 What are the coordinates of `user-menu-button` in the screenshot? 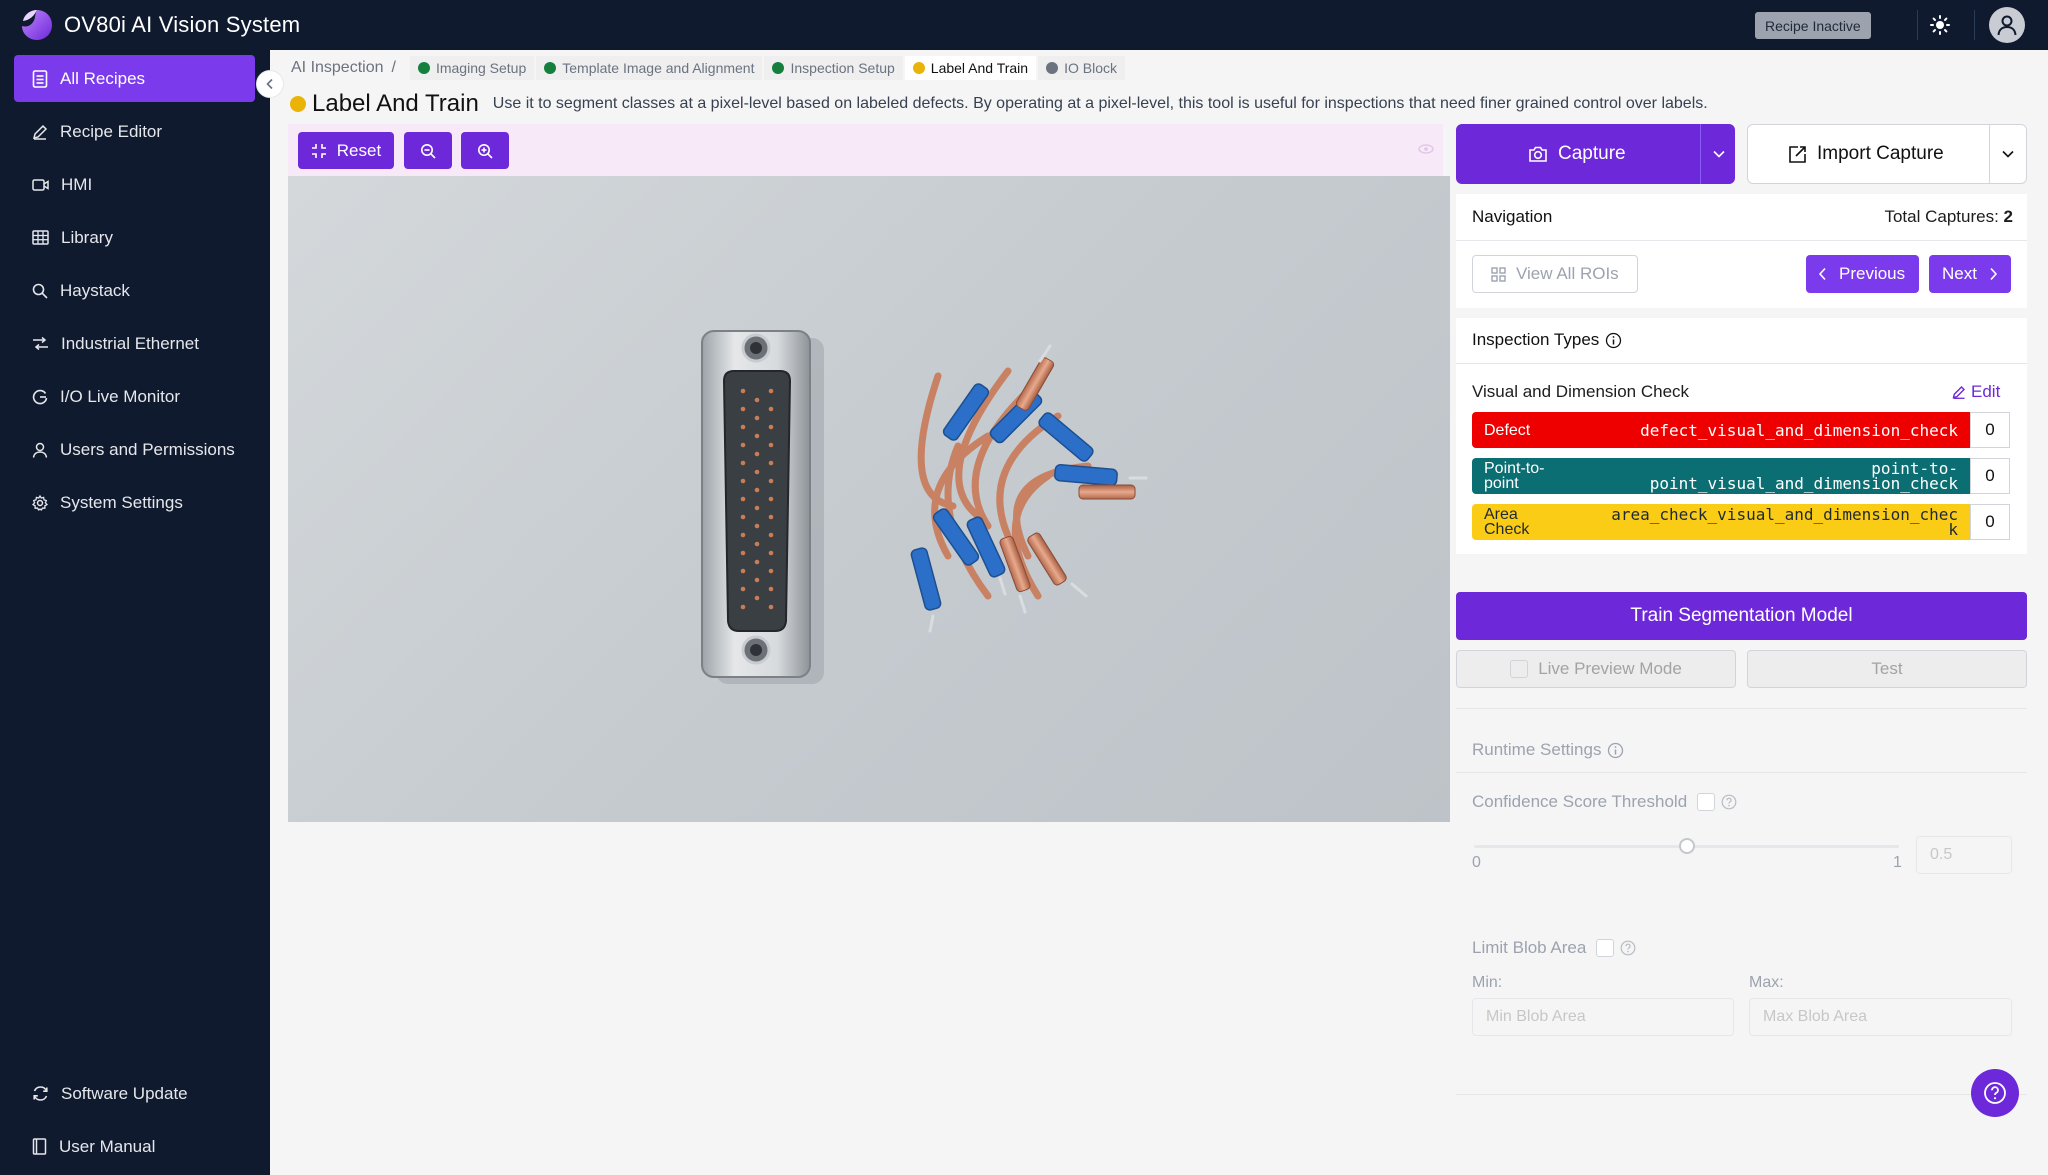 It's located at (2007, 25).